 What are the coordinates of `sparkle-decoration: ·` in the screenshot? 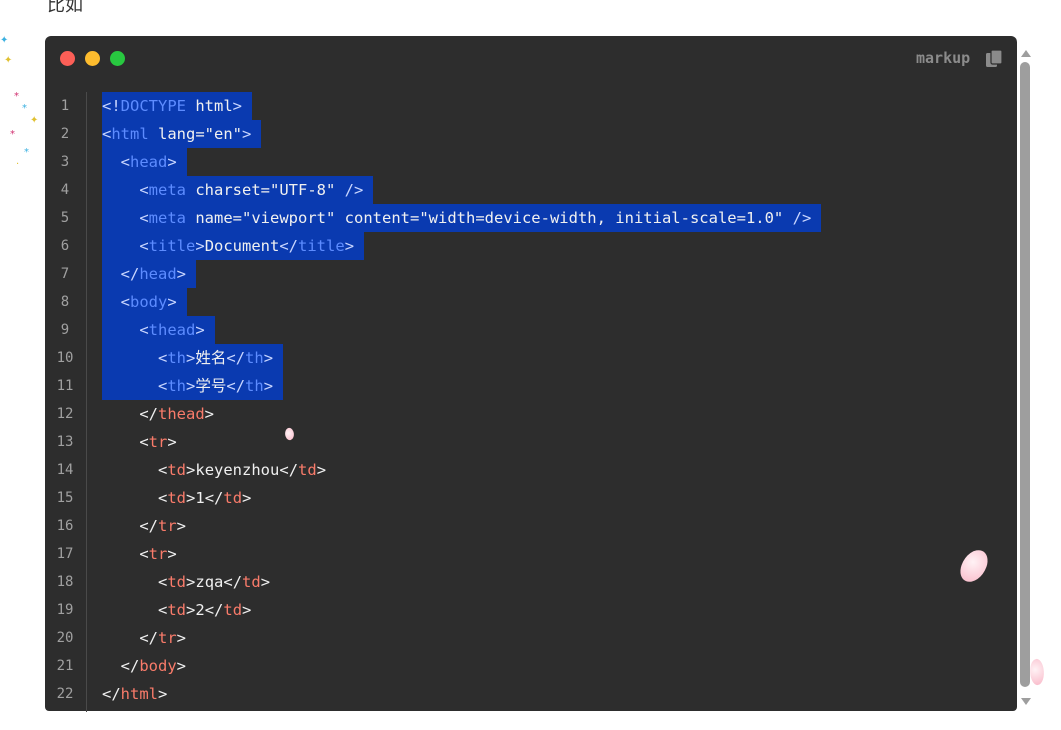 It's located at (18, 164).